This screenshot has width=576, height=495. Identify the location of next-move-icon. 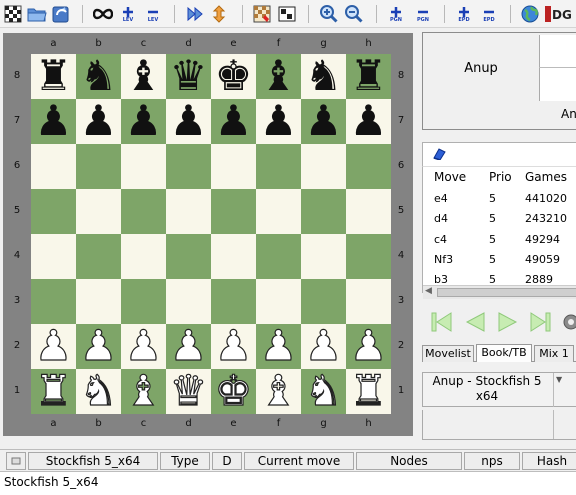
(508, 323).